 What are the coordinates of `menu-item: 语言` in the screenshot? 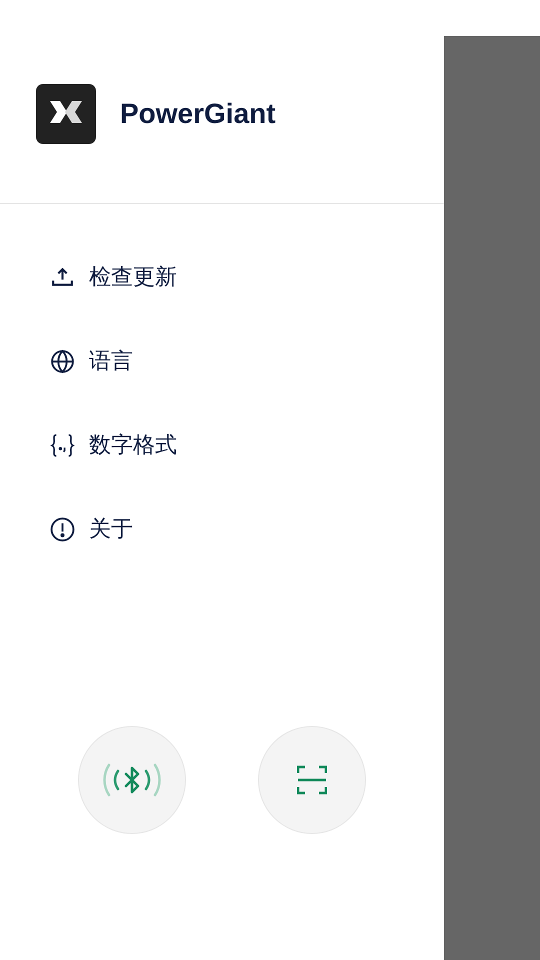 It's located at (91, 361).